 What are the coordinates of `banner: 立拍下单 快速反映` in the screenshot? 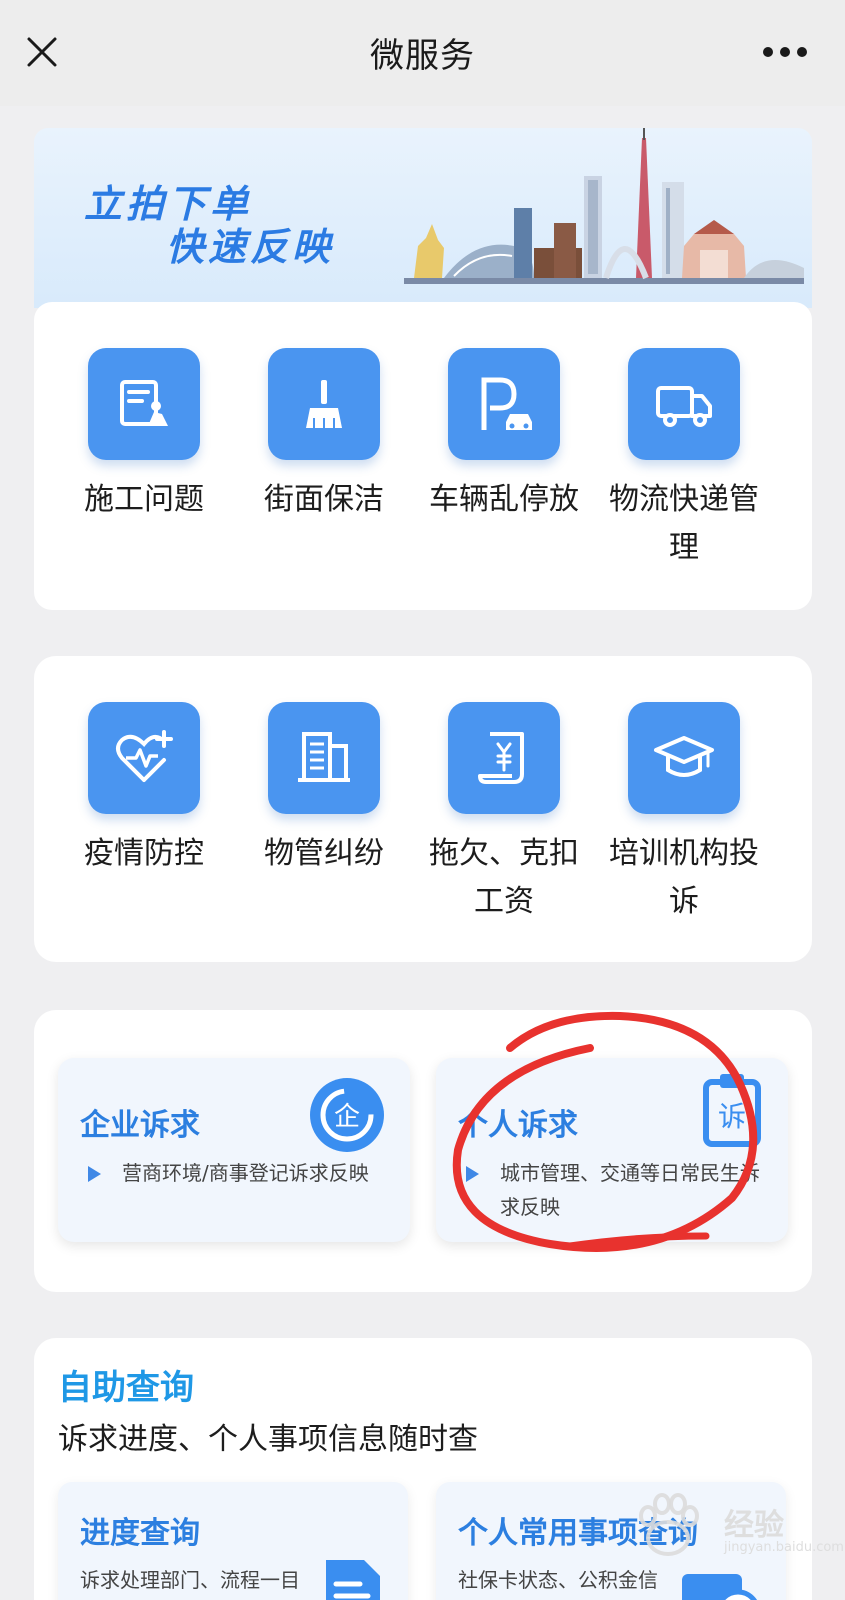 It's located at (423, 218).